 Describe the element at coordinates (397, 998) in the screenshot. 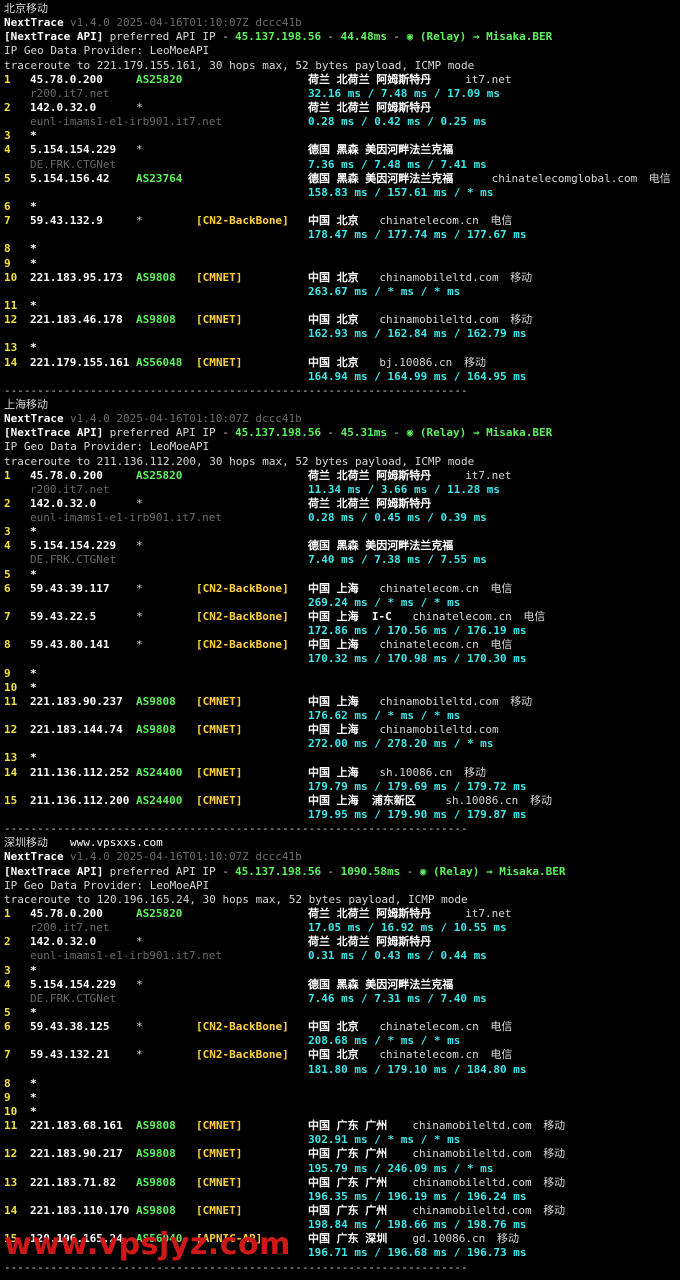

I see `hop-rtt: 7.46 ms / 7.31 ms / 7.40 ms` at that location.